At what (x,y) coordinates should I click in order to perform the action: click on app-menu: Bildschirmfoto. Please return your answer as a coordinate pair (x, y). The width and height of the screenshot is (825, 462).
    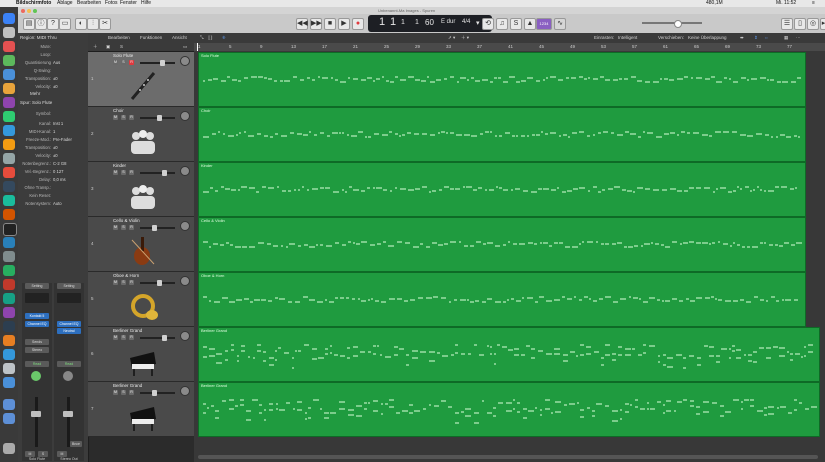
    Looking at the image, I should click on (33, 3).